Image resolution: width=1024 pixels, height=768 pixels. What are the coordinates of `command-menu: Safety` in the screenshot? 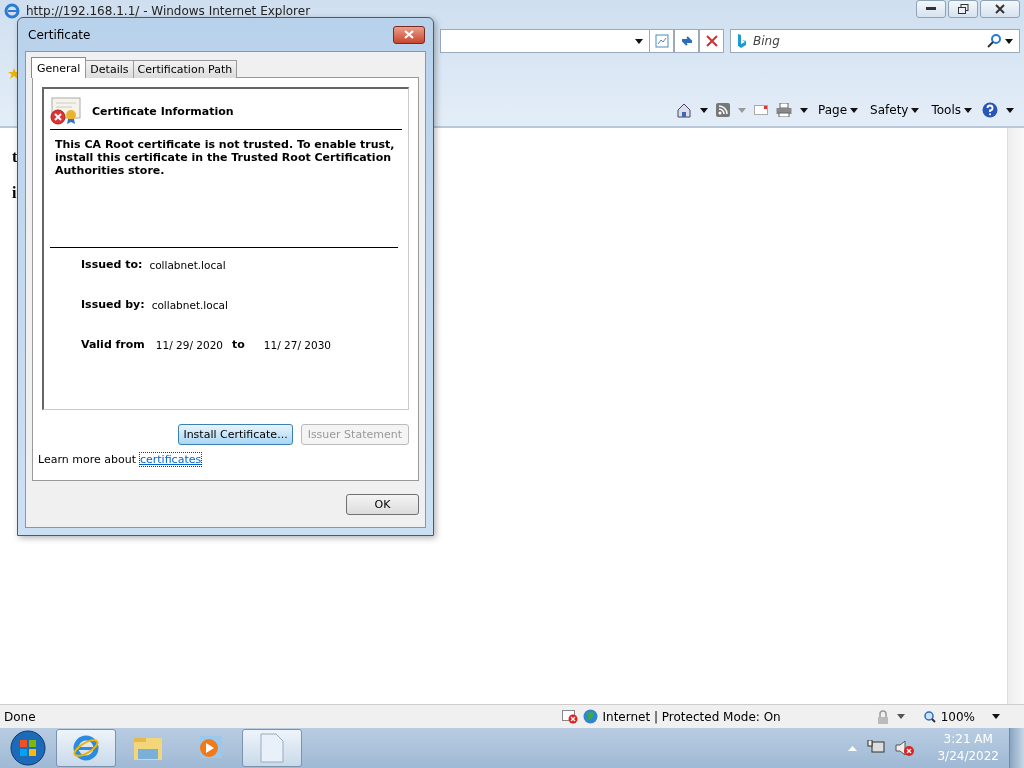 It's located at (895, 110).